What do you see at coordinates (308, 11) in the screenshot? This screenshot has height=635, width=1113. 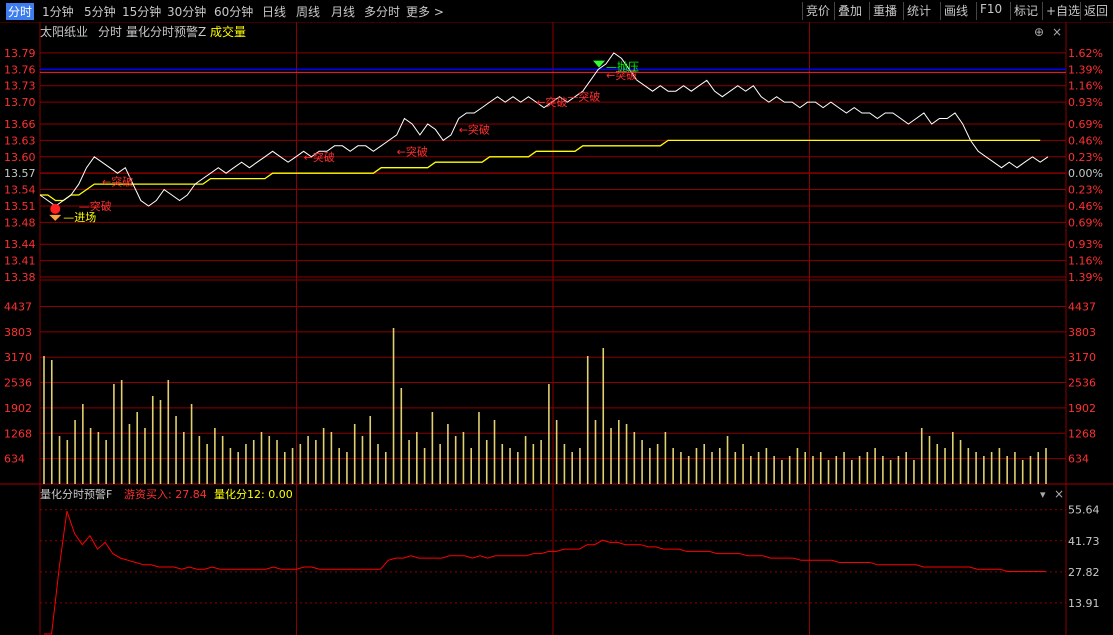 I see `tab-7: 周线` at bounding box center [308, 11].